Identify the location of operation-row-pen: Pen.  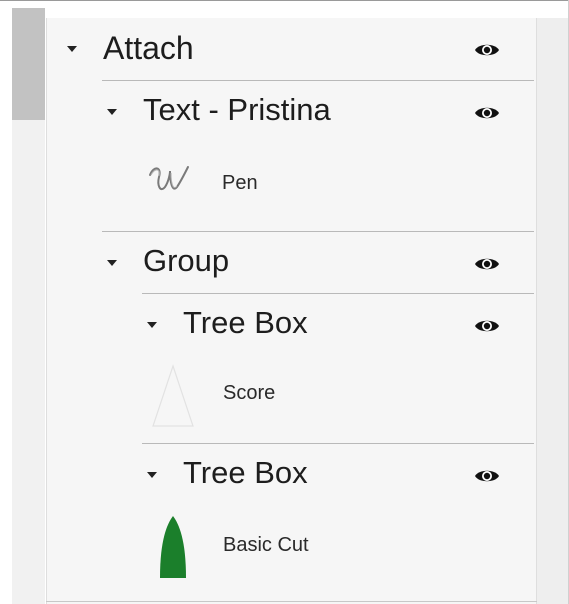
(335, 183).